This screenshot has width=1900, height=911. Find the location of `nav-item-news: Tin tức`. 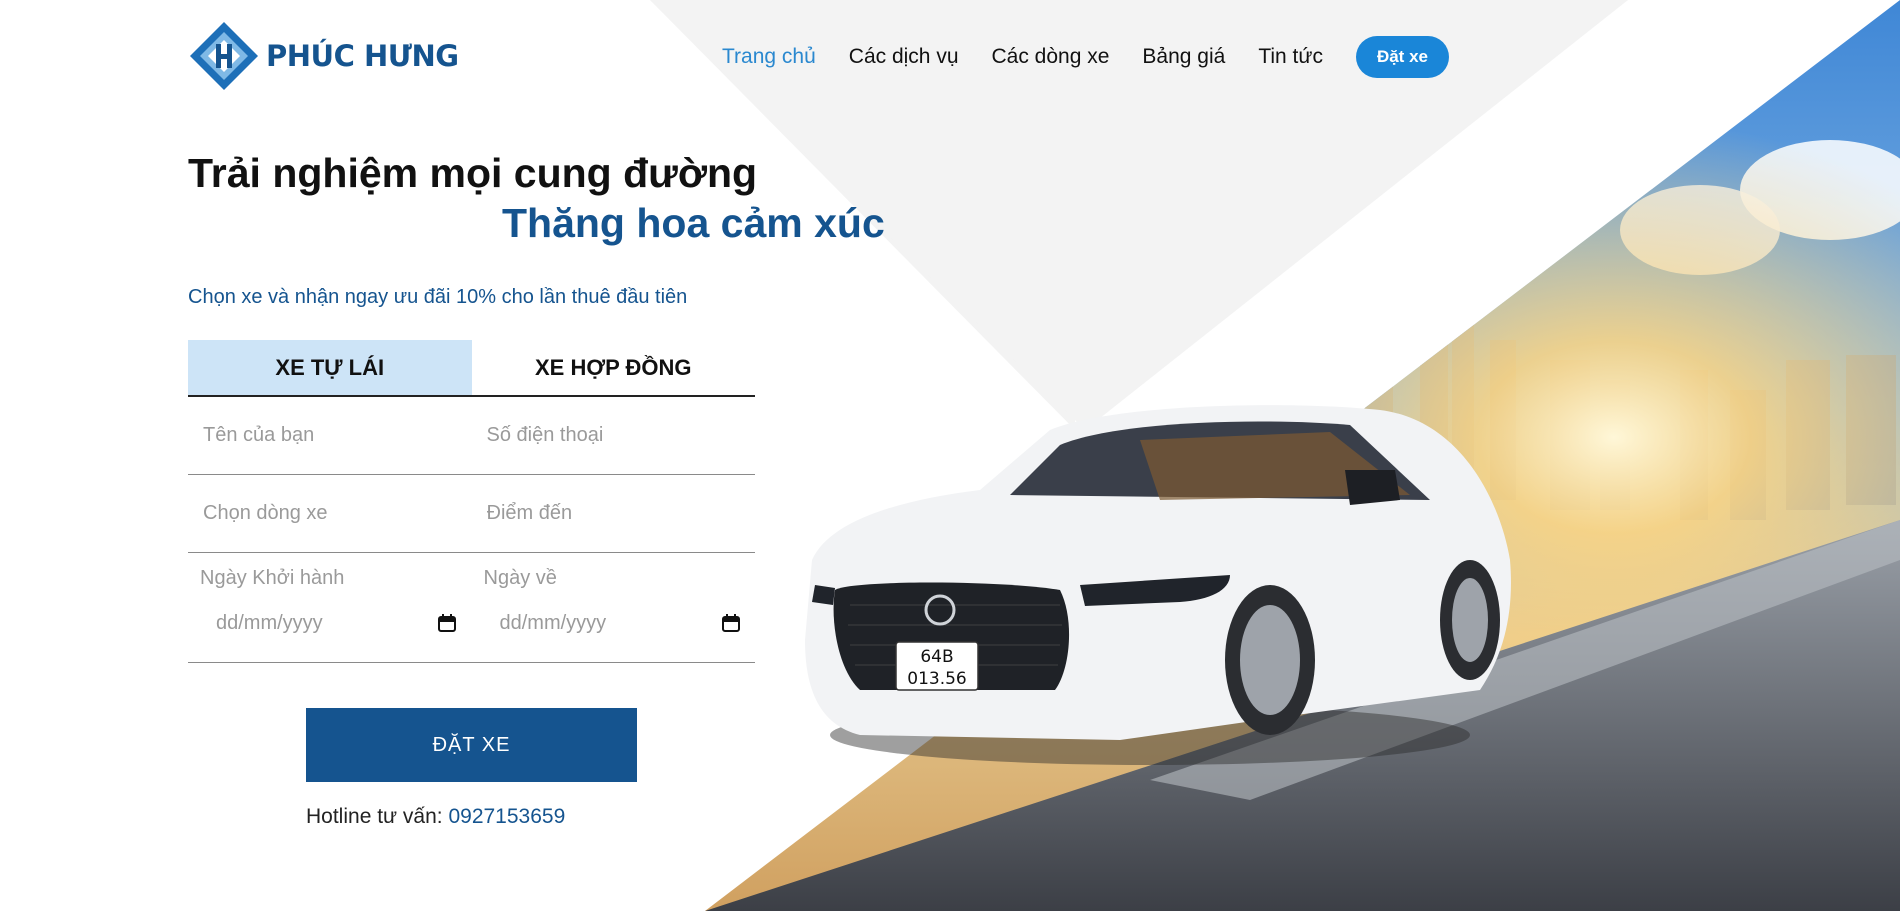

nav-item-news: Tin tức is located at coordinates (1290, 57).